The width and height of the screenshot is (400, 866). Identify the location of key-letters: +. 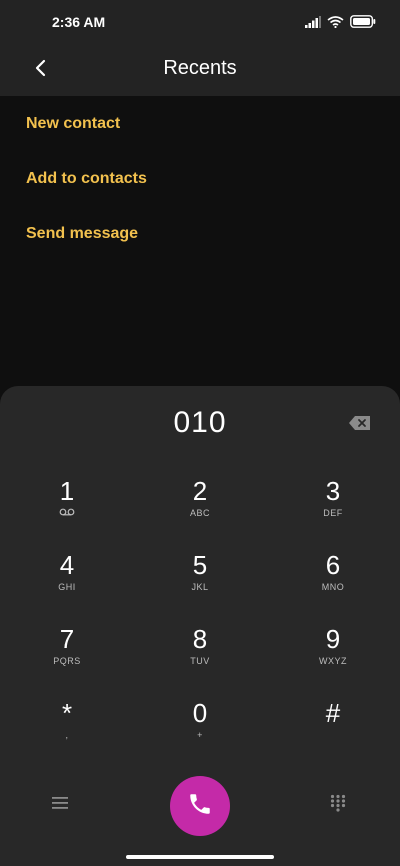
(200, 735).